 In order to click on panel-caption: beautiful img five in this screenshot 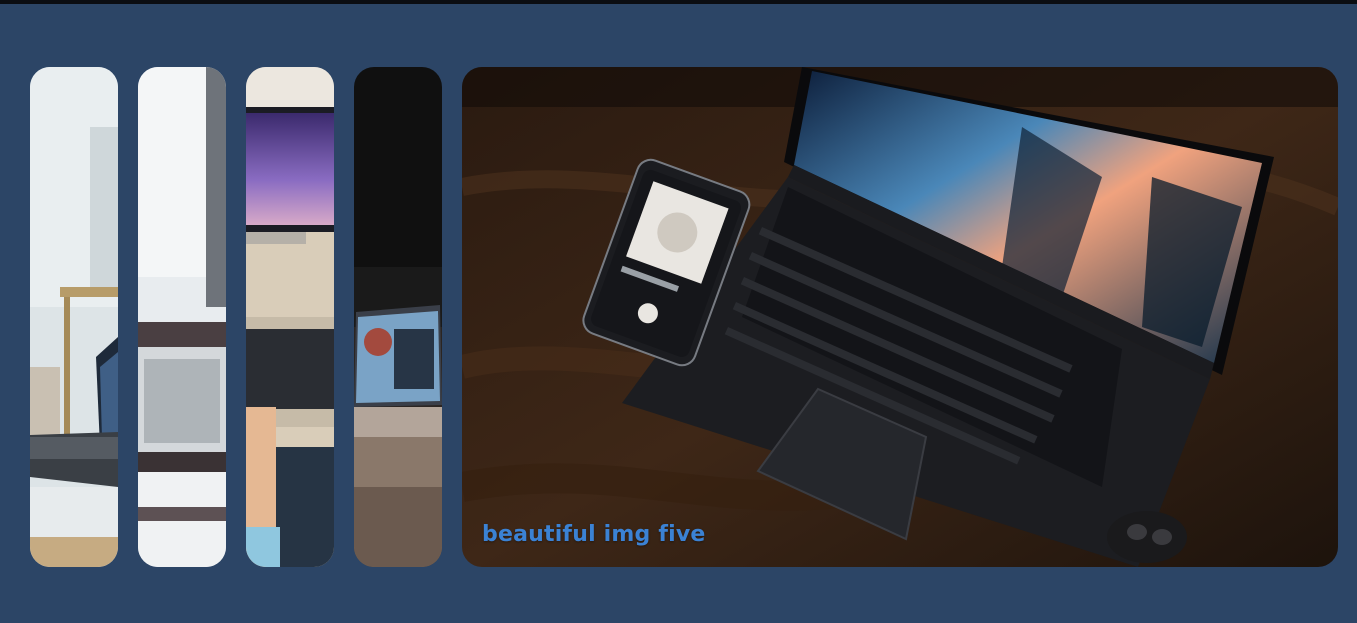, I will do `click(594, 534)`.